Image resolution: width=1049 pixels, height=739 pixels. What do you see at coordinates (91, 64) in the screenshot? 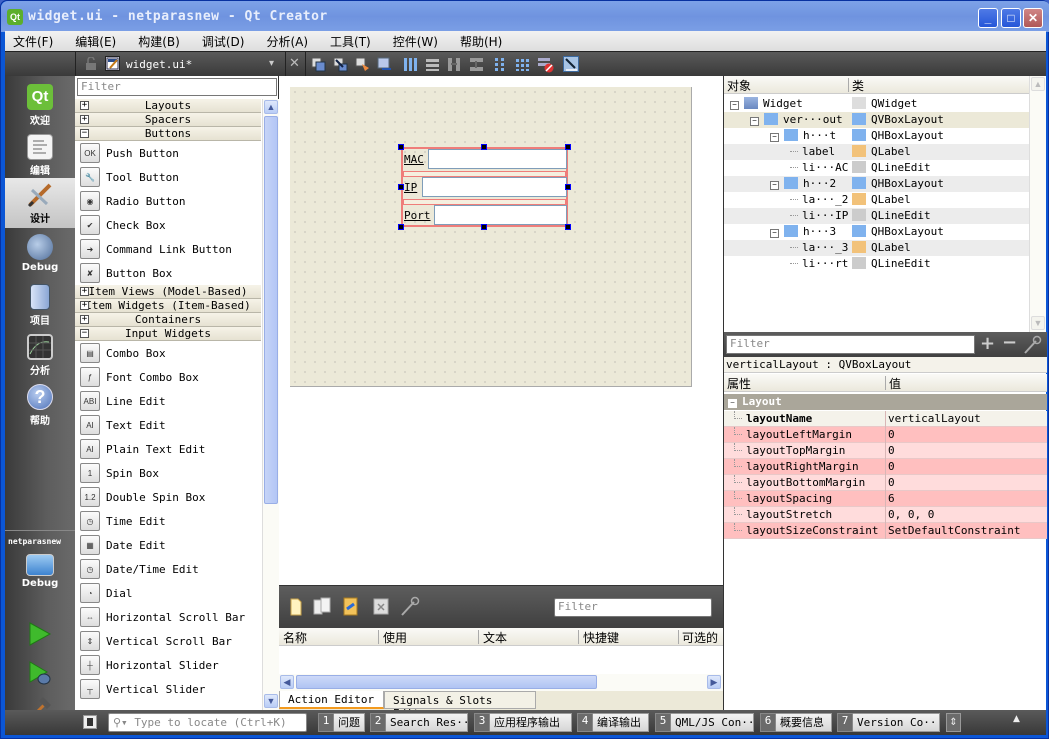
I see `unlock-icon` at bounding box center [91, 64].